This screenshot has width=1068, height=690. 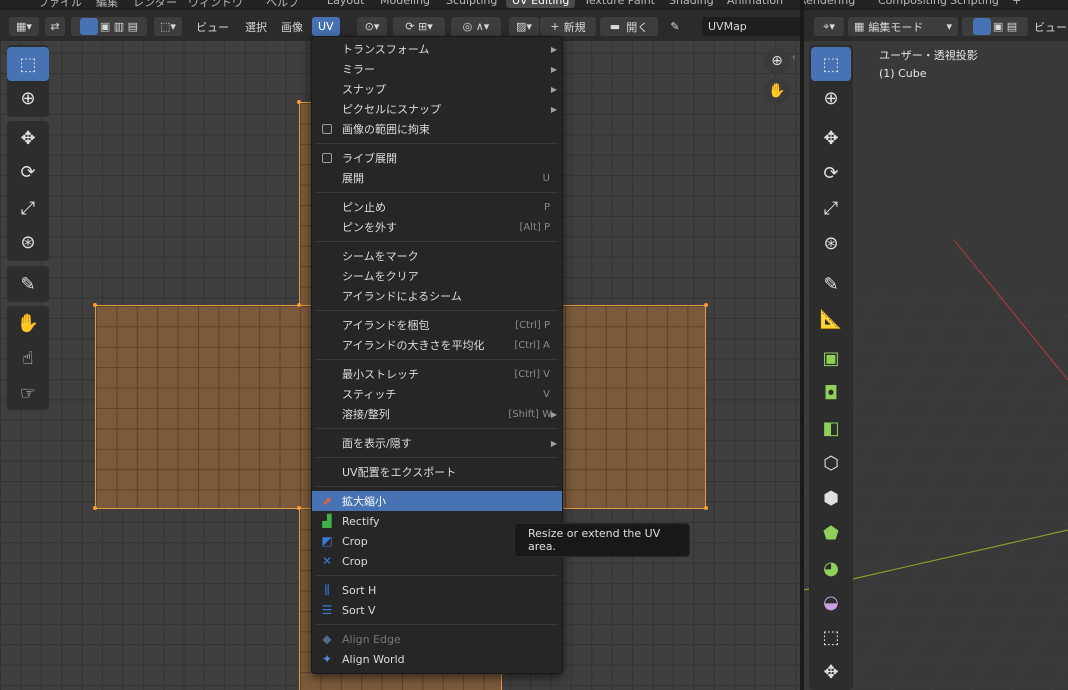 I want to click on menu-item-weld-align: 溶接/整列 [Shift] W ▶, so click(x=437, y=414).